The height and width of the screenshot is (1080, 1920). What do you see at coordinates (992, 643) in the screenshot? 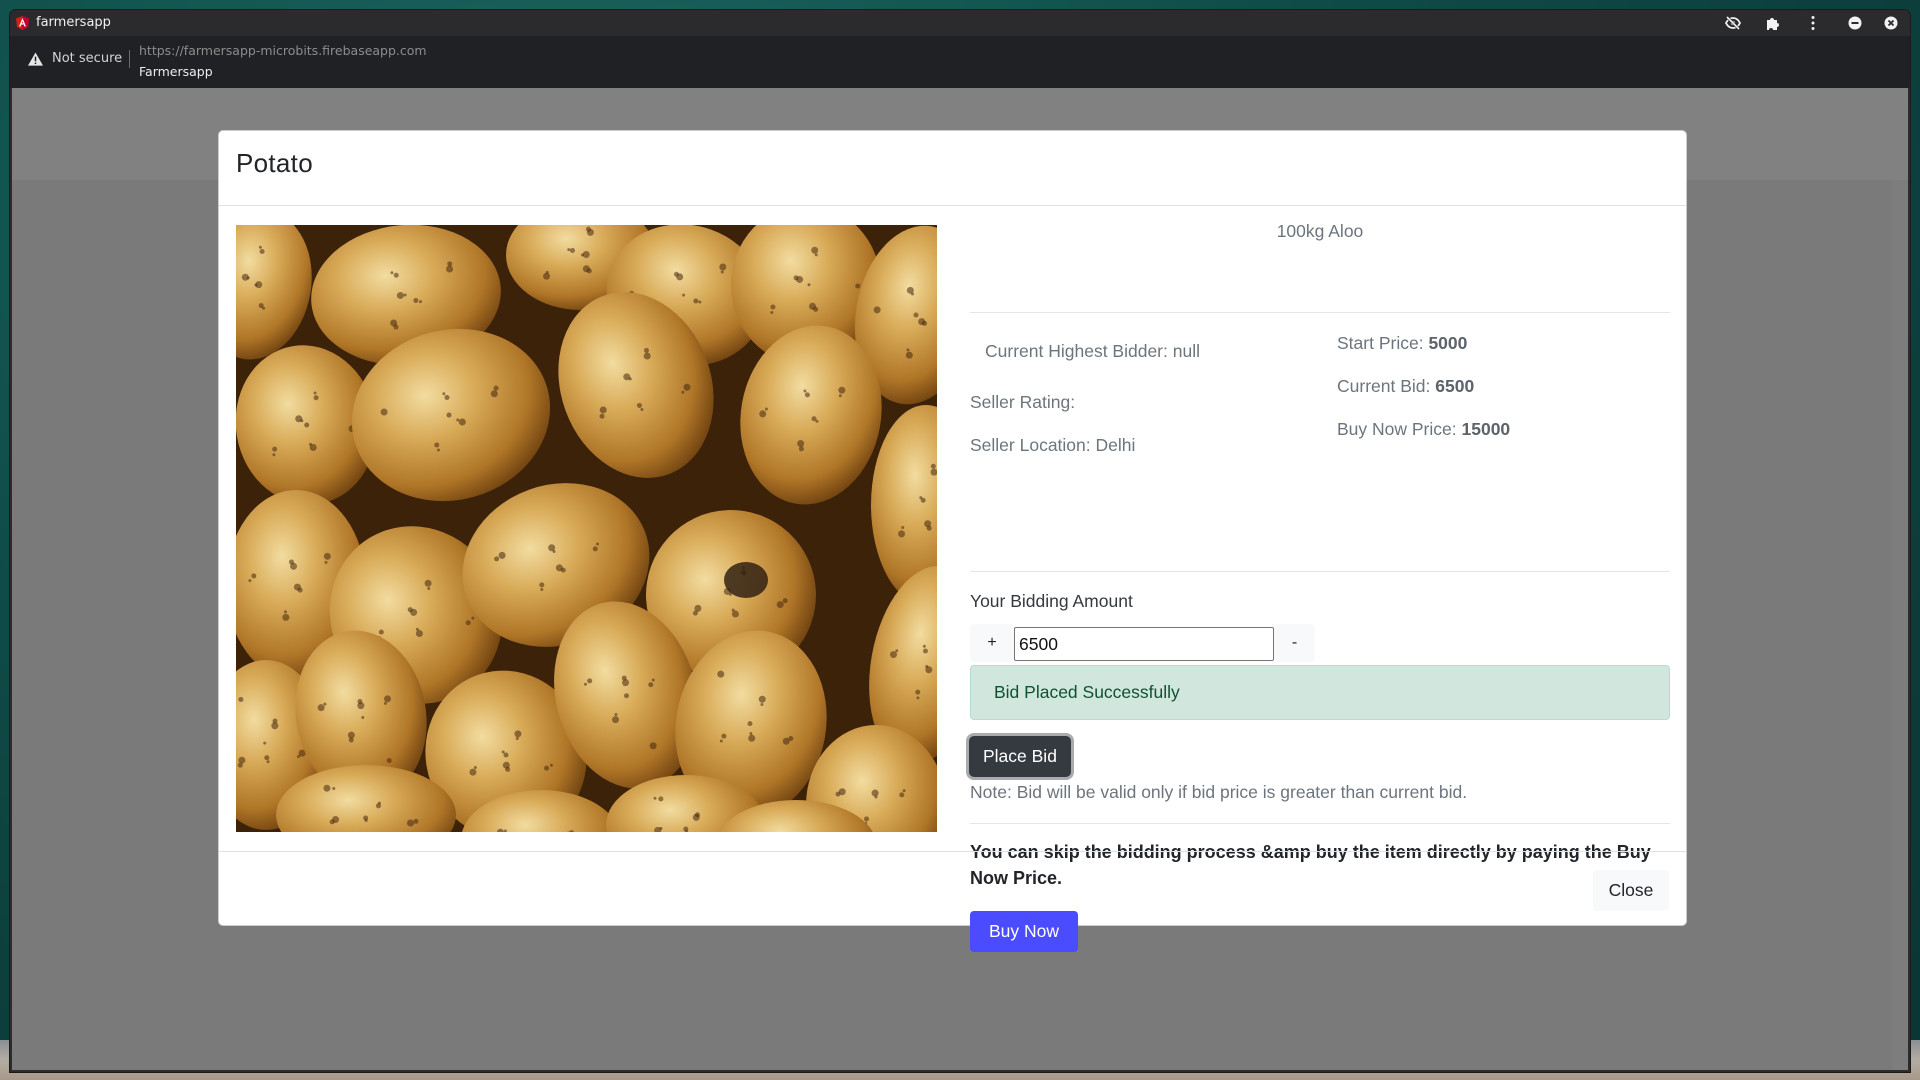
I see `increment-bid-button: +` at bounding box center [992, 643].